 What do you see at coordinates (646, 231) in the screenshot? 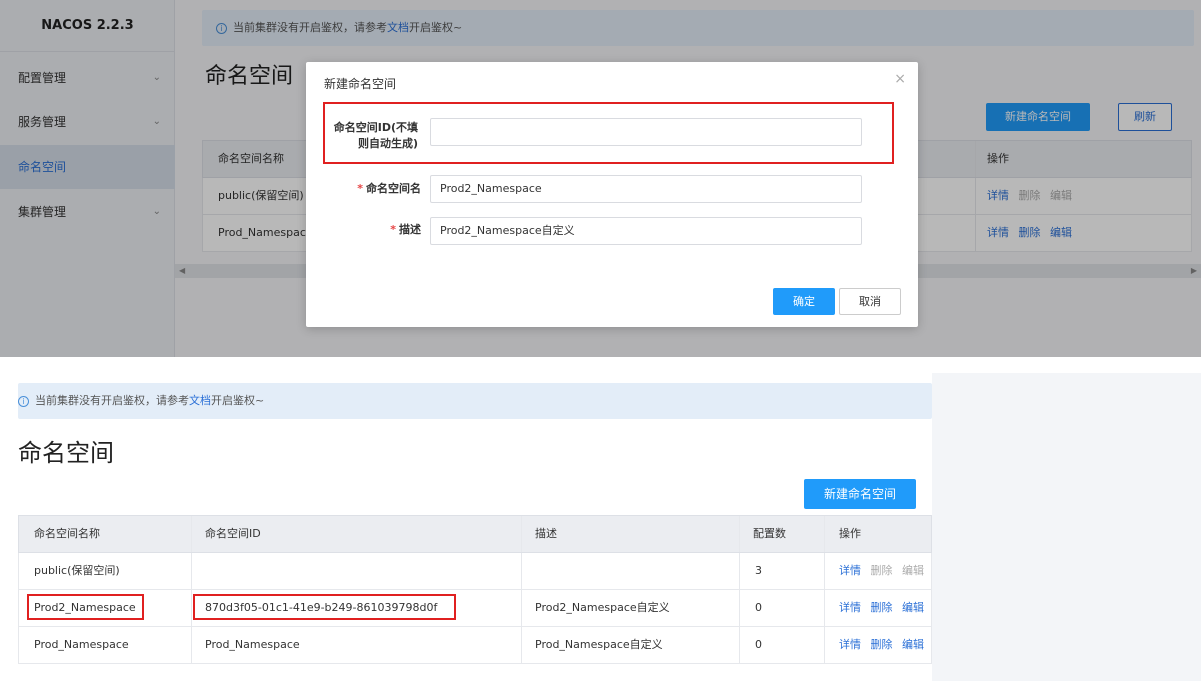
I see `description-input: Prod2_Namespace自定义` at bounding box center [646, 231].